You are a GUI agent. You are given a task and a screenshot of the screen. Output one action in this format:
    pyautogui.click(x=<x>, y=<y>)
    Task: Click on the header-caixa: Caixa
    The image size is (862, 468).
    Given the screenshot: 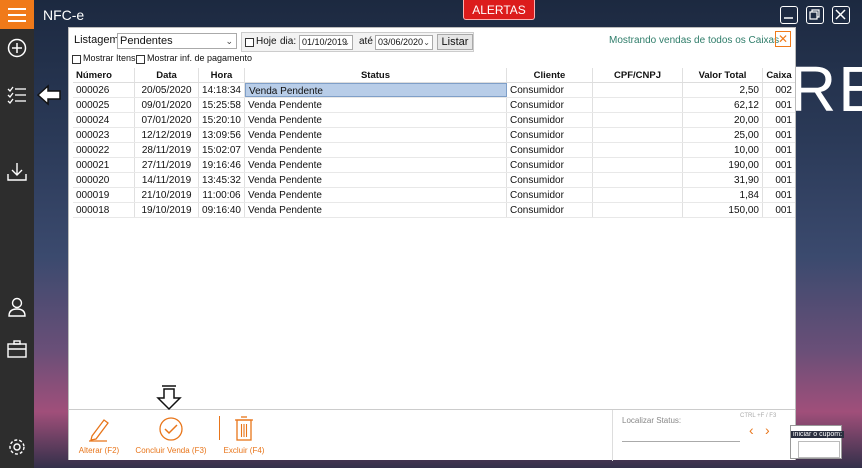 What is the action you would take?
    pyautogui.click(x=779, y=75)
    